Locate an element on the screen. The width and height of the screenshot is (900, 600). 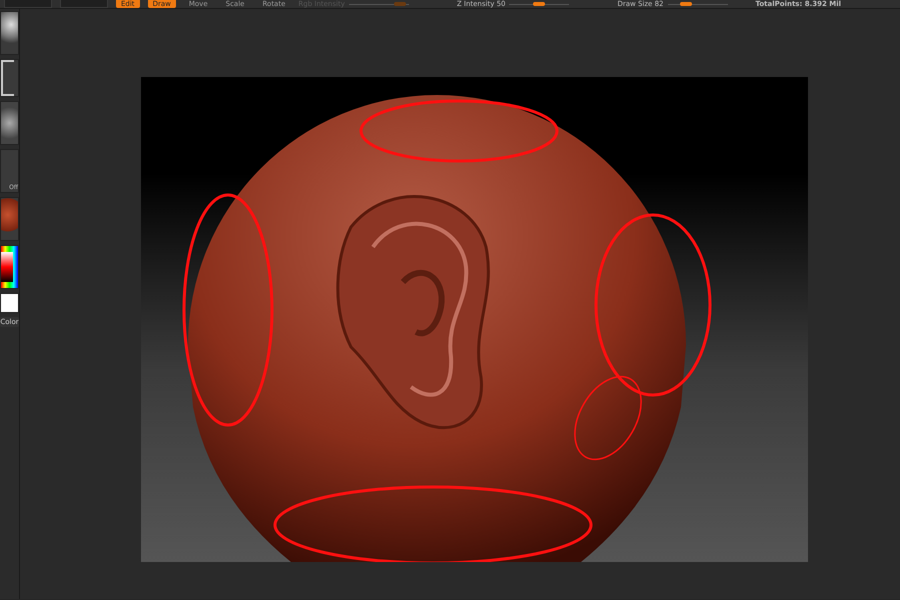
stroke-thumbnail is located at coordinates (9, 78).